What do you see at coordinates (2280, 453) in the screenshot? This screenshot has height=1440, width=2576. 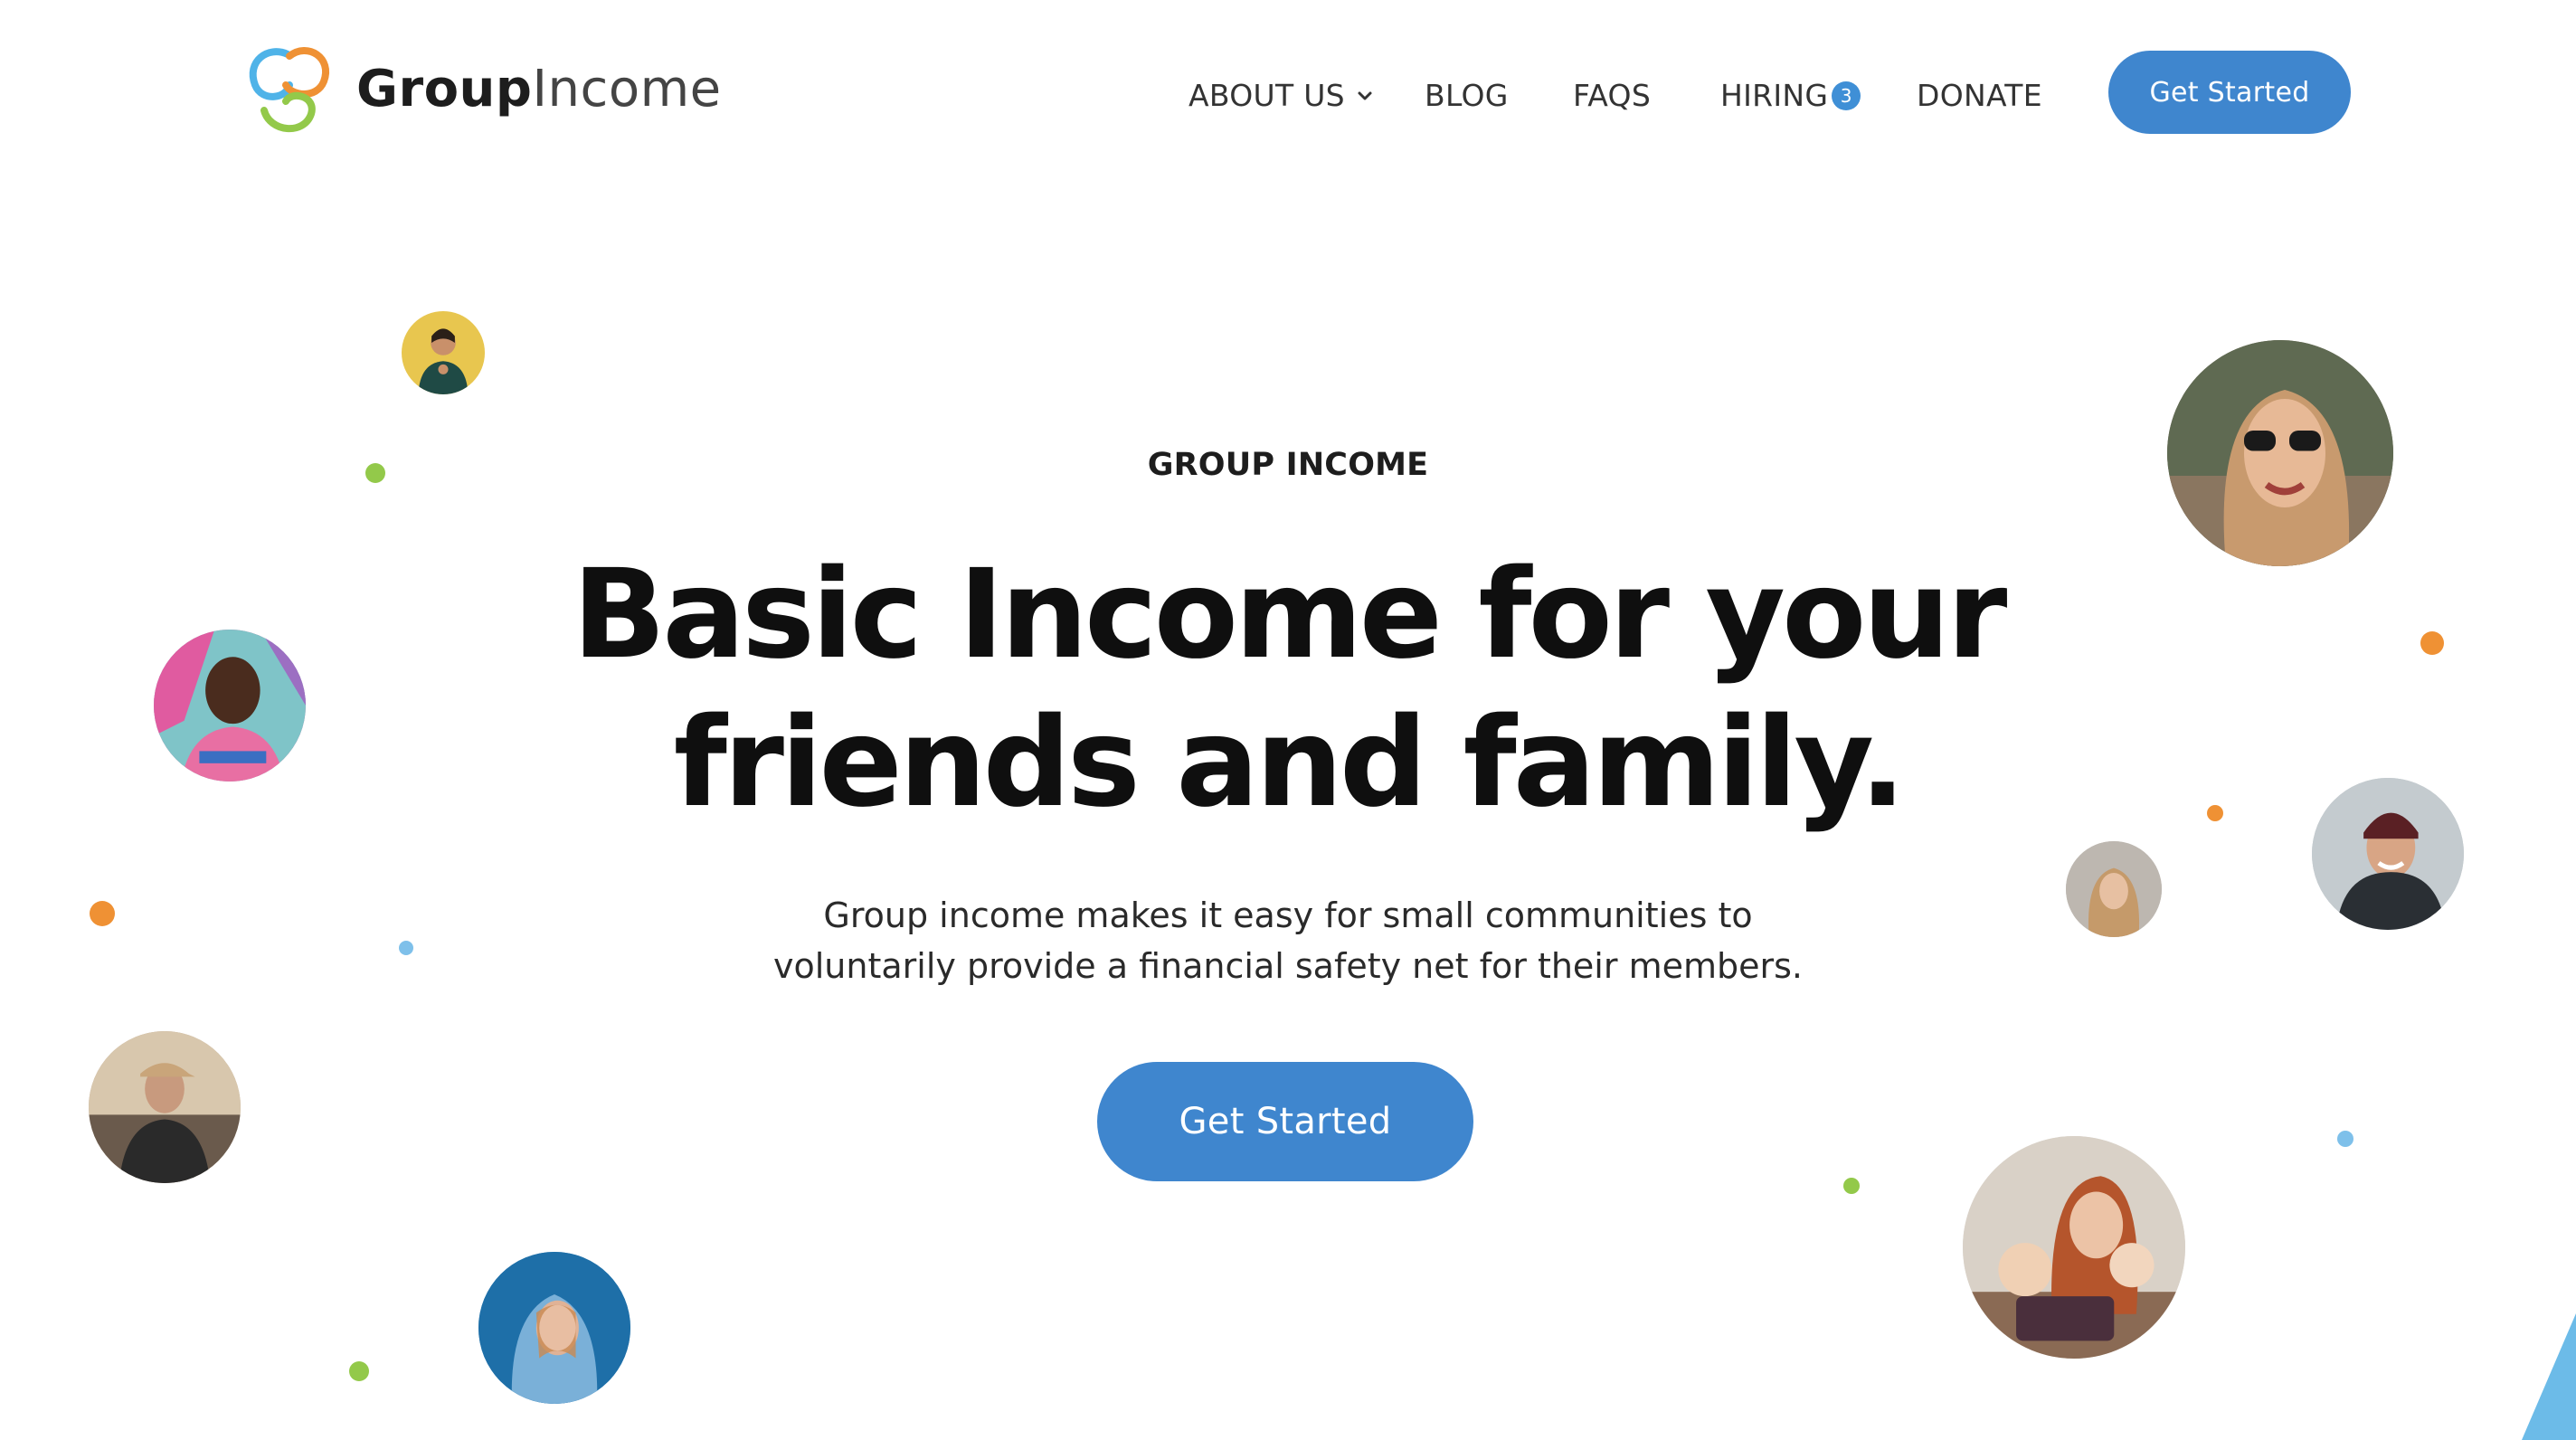 I see `avatar-woman-sunglasses` at bounding box center [2280, 453].